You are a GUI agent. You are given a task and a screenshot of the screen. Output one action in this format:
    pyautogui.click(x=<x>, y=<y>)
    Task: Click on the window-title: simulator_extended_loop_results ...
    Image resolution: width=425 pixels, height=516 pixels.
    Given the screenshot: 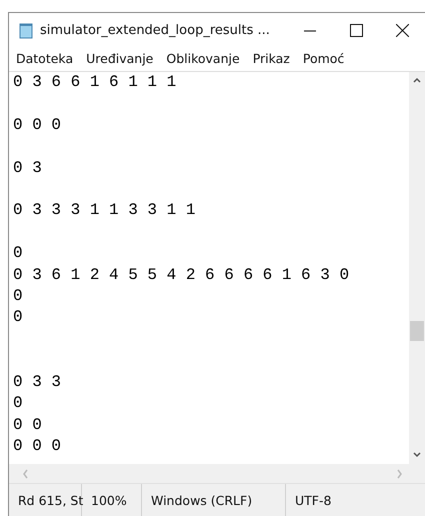 What is the action you would take?
    pyautogui.click(x=155, y=30)
    